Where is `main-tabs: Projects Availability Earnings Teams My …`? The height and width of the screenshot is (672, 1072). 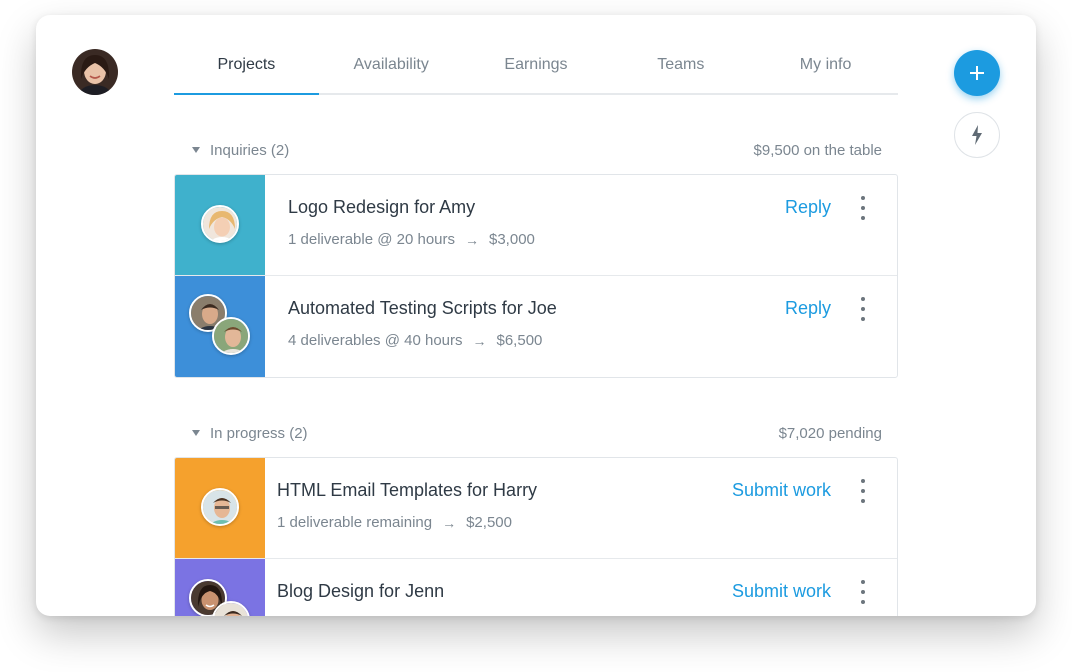 main-tabs: Projects Availability Earnings Teams My … is located at coordinates (536, 73).